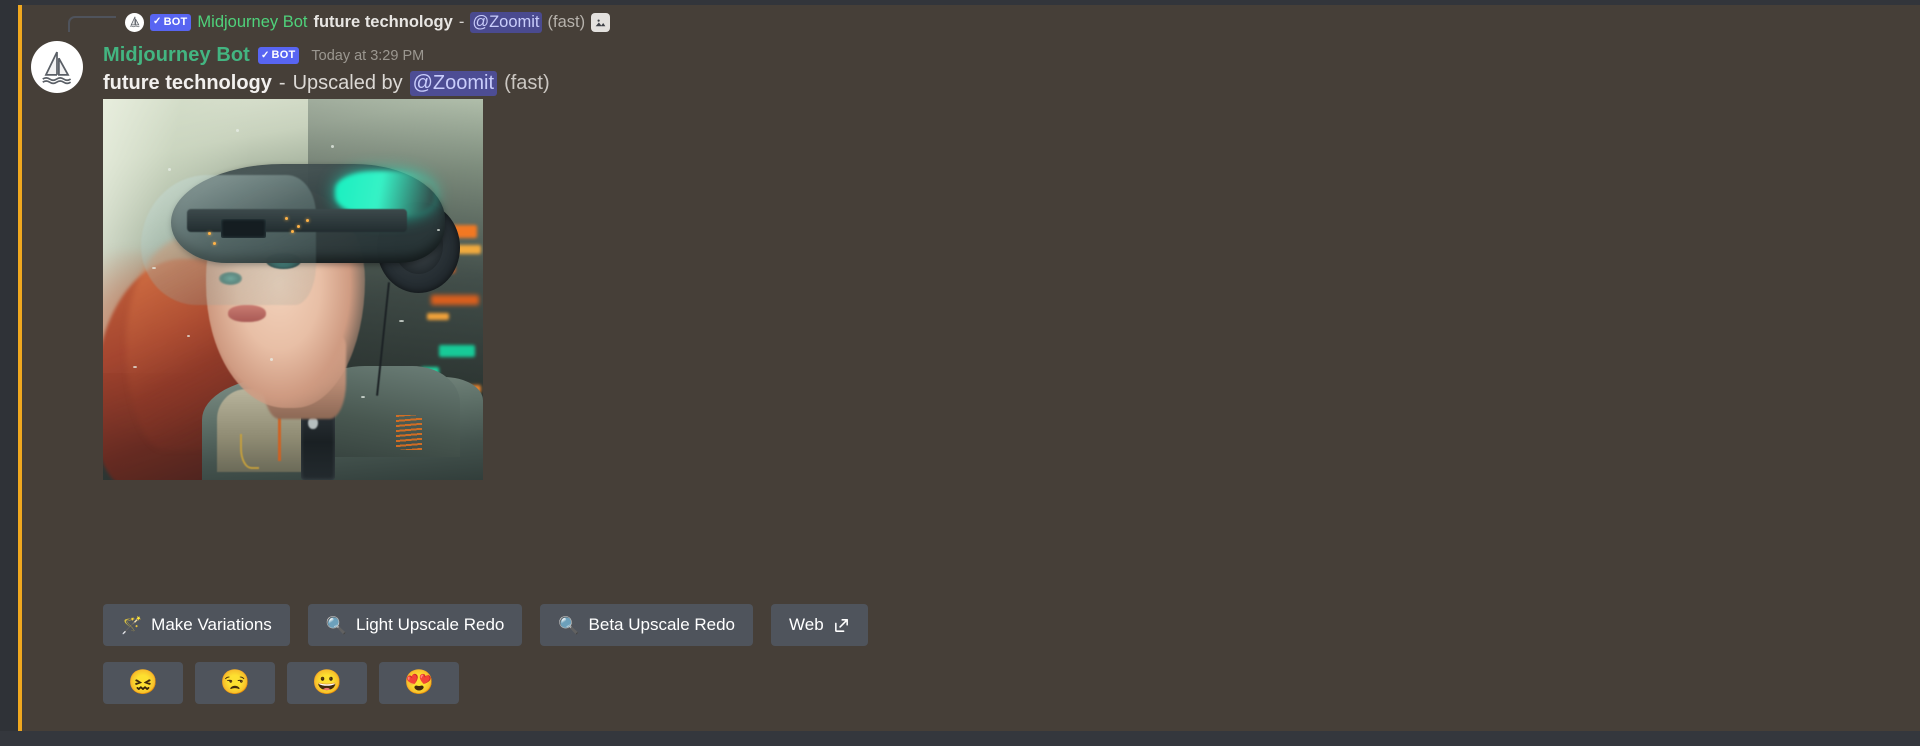  I want to click on message-author-name: Midjourney Bot, so click(176, 55).